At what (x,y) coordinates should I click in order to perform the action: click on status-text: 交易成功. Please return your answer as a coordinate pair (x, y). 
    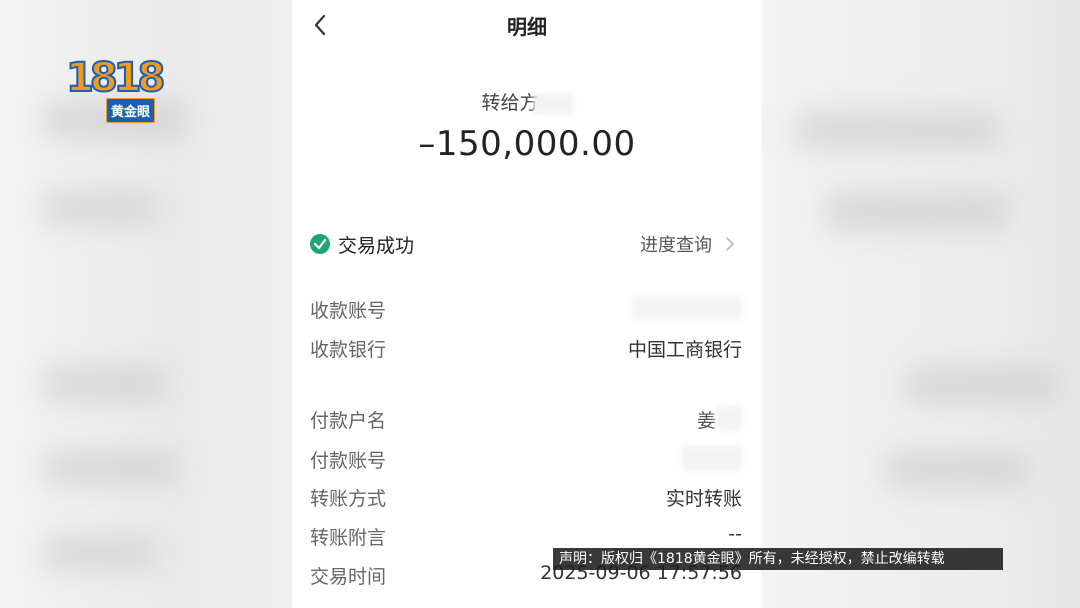
    Looking at the image, I should click on (376, 246).